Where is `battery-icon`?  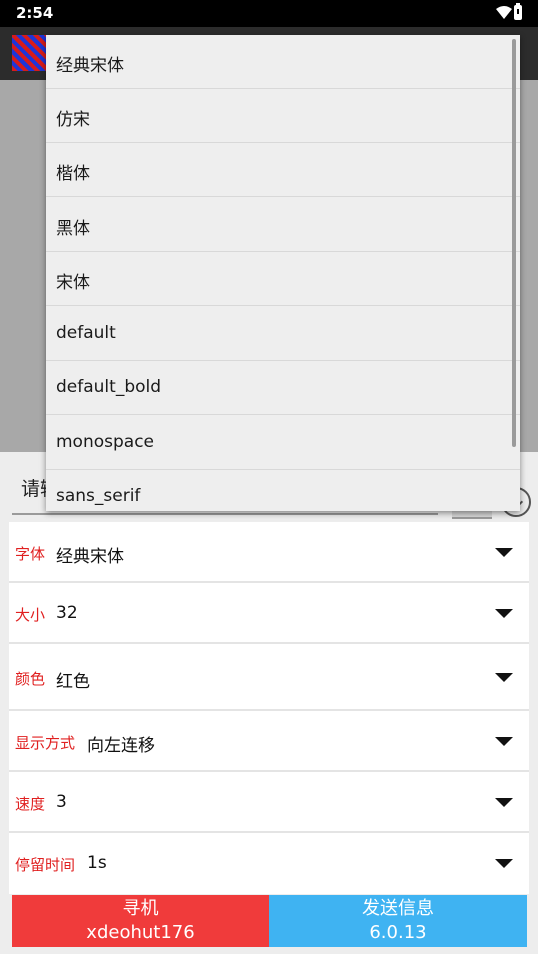
battery-icon is located at coordinates (518, 11).